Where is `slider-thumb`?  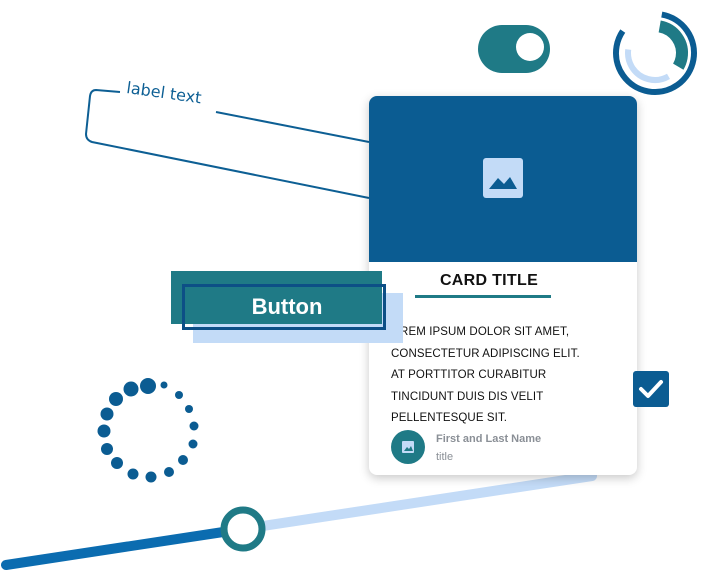
slider-thumb is located at coordinates (243, 529).